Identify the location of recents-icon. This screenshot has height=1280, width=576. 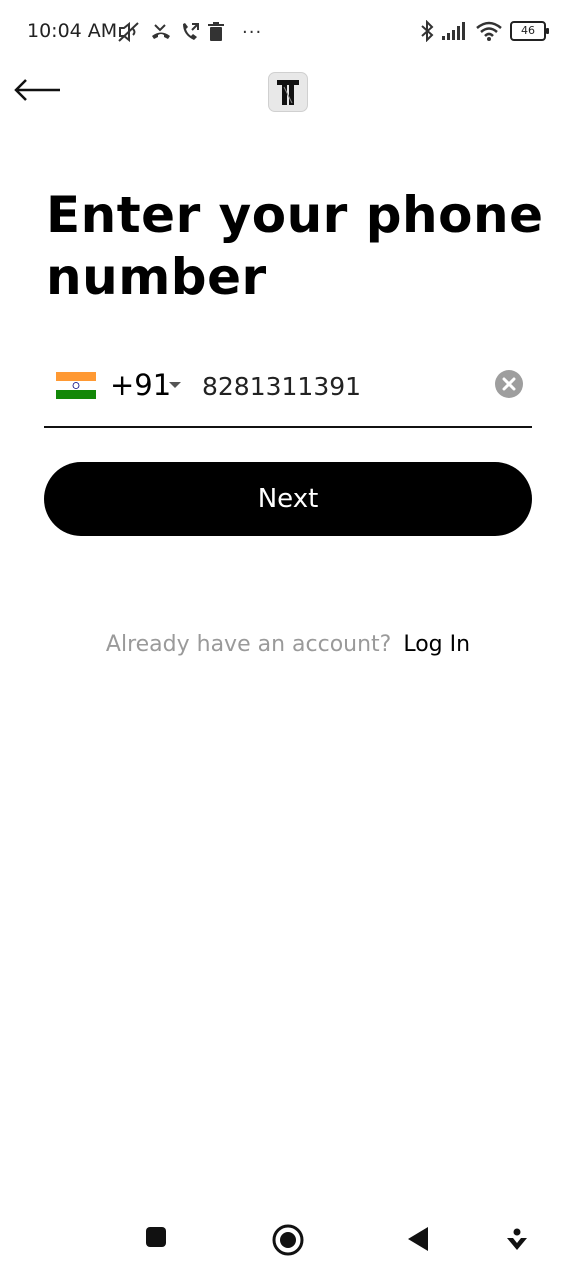
(156, 1237).